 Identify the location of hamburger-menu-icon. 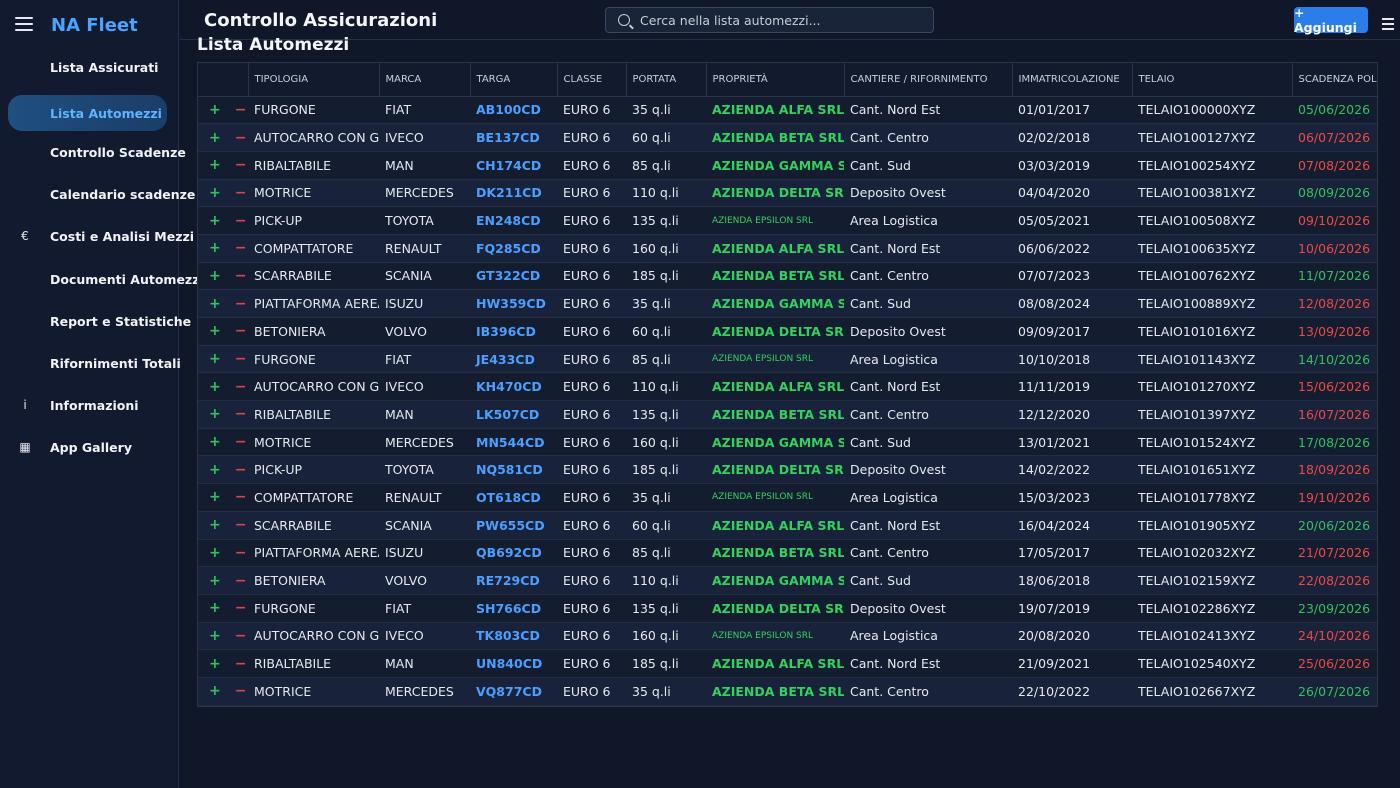
(24, 25).